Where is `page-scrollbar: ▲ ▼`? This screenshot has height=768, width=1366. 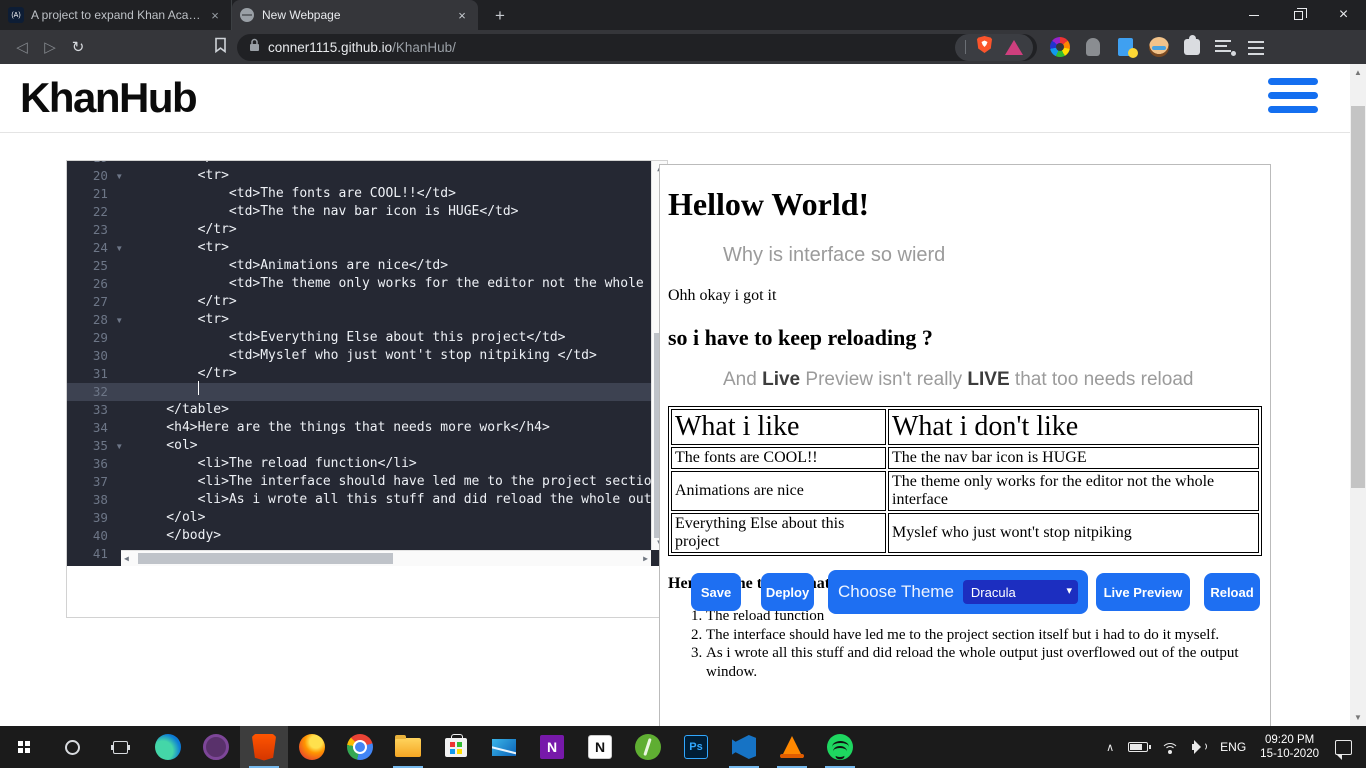
page-scrollbar: ▲ ▼ is located at coordinates (1358, 395).